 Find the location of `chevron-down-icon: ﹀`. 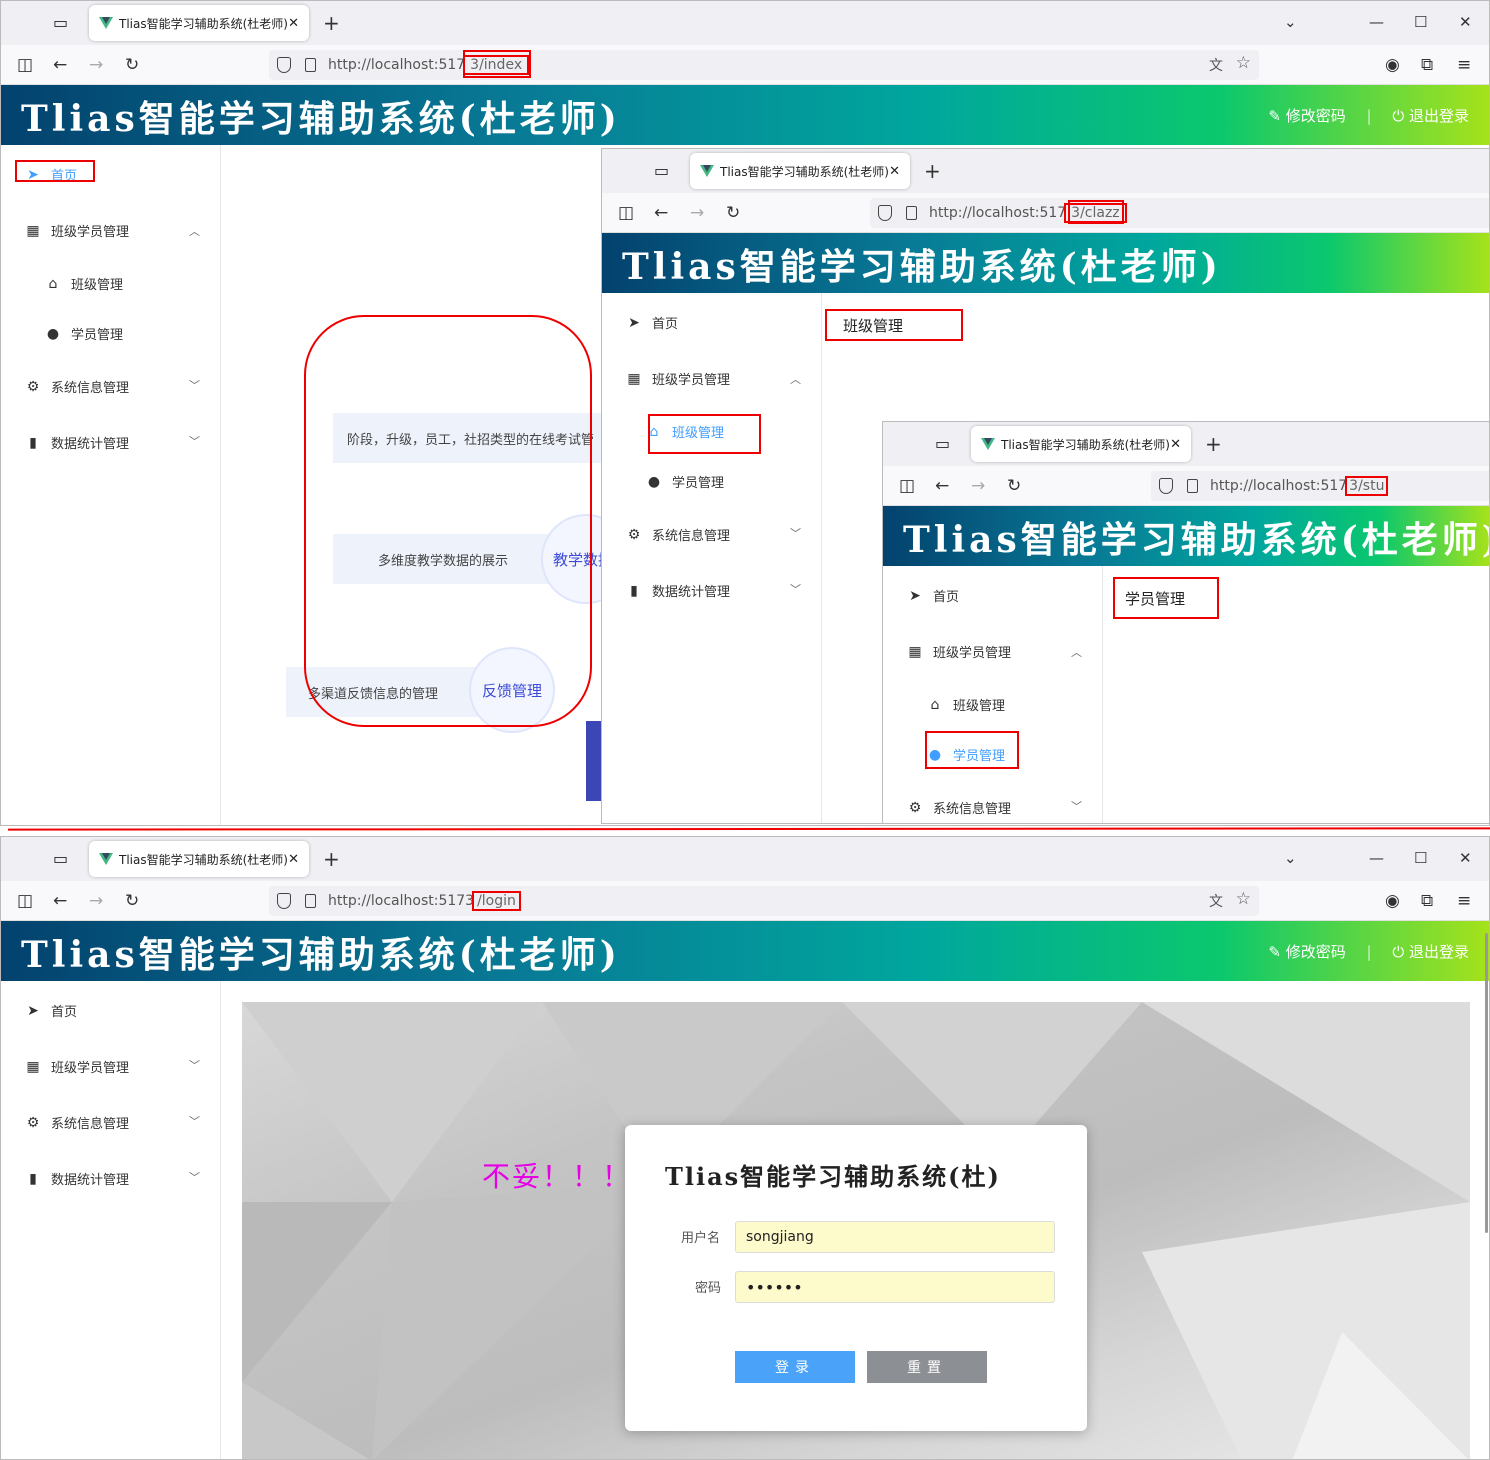

chevron-down-icon: ﹀ is located at coordinates (194, 1121).